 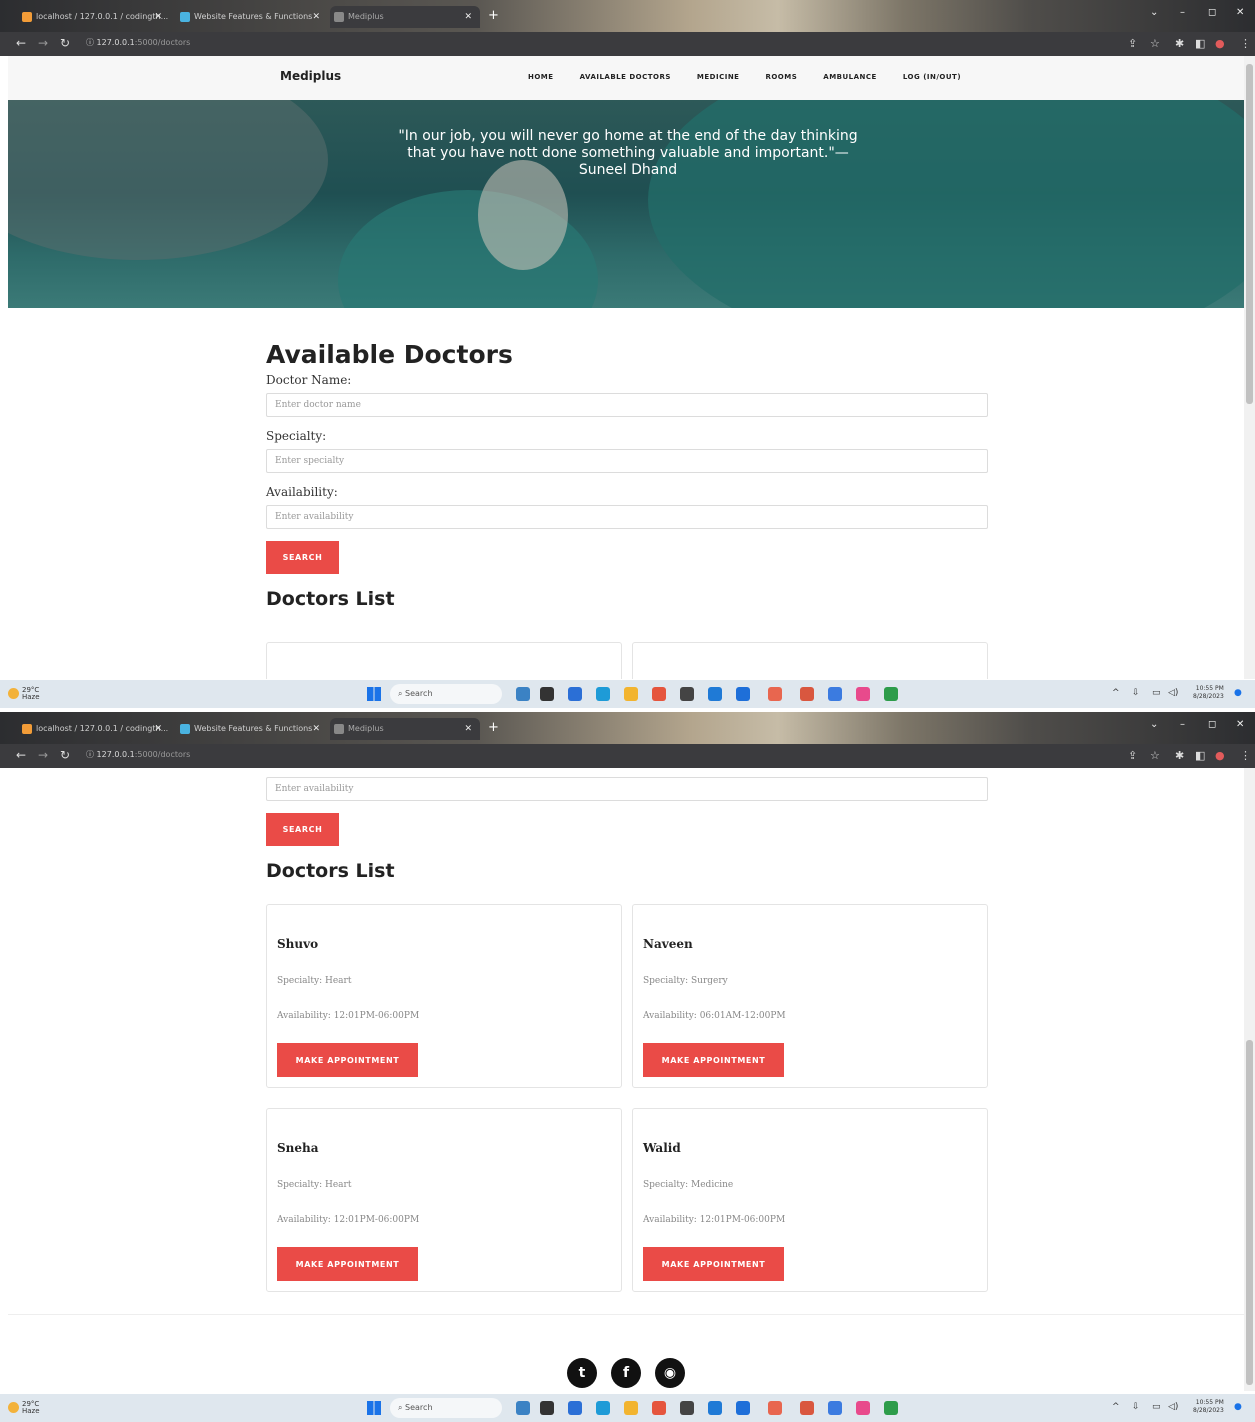 I want to click on sidebar-icon: ◧, so click(x=1200, y=43).